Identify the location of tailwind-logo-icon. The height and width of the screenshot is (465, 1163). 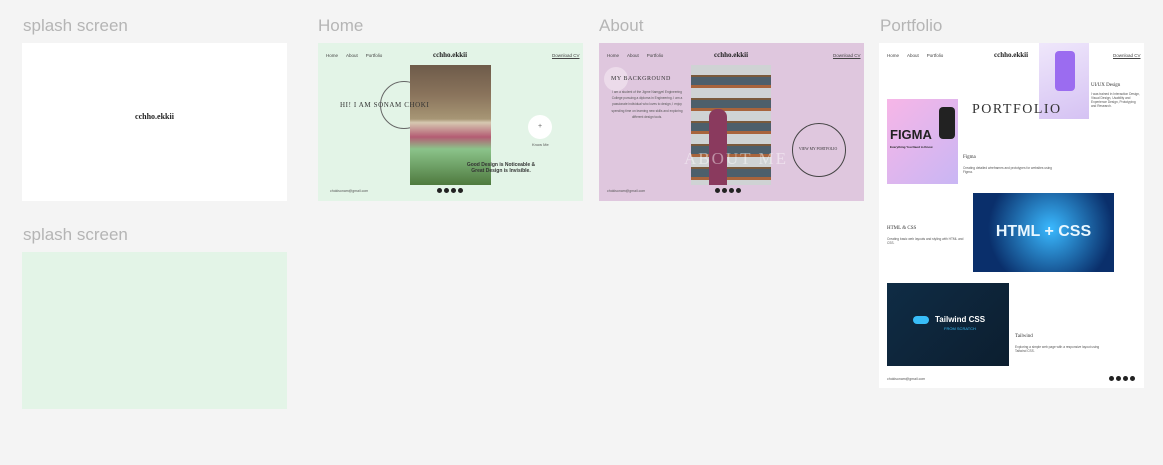
(921, 320).